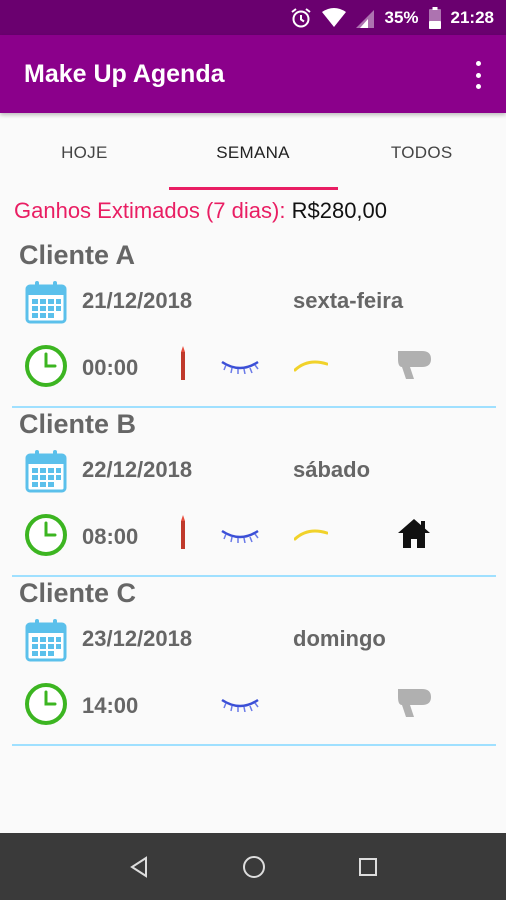 The image size is (506, 900). What do you see at coordinates (110, 705) in the screenshot?
I see `appointment-time: 14:00` at bounding box center [110, 705].